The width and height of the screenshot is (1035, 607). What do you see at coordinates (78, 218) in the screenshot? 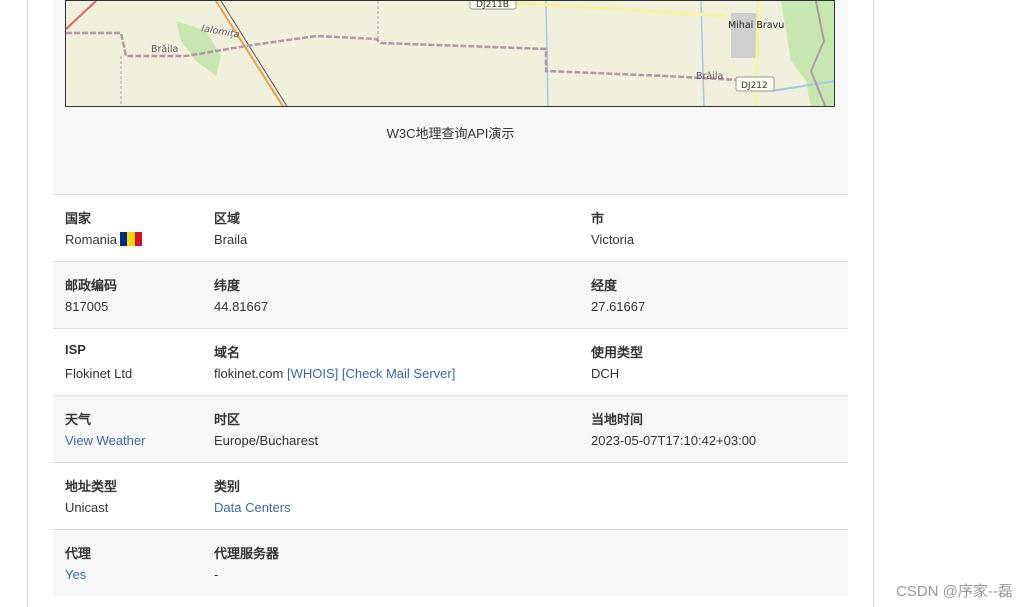
I see `country-label: 国家` at bounding box center [78, 218].